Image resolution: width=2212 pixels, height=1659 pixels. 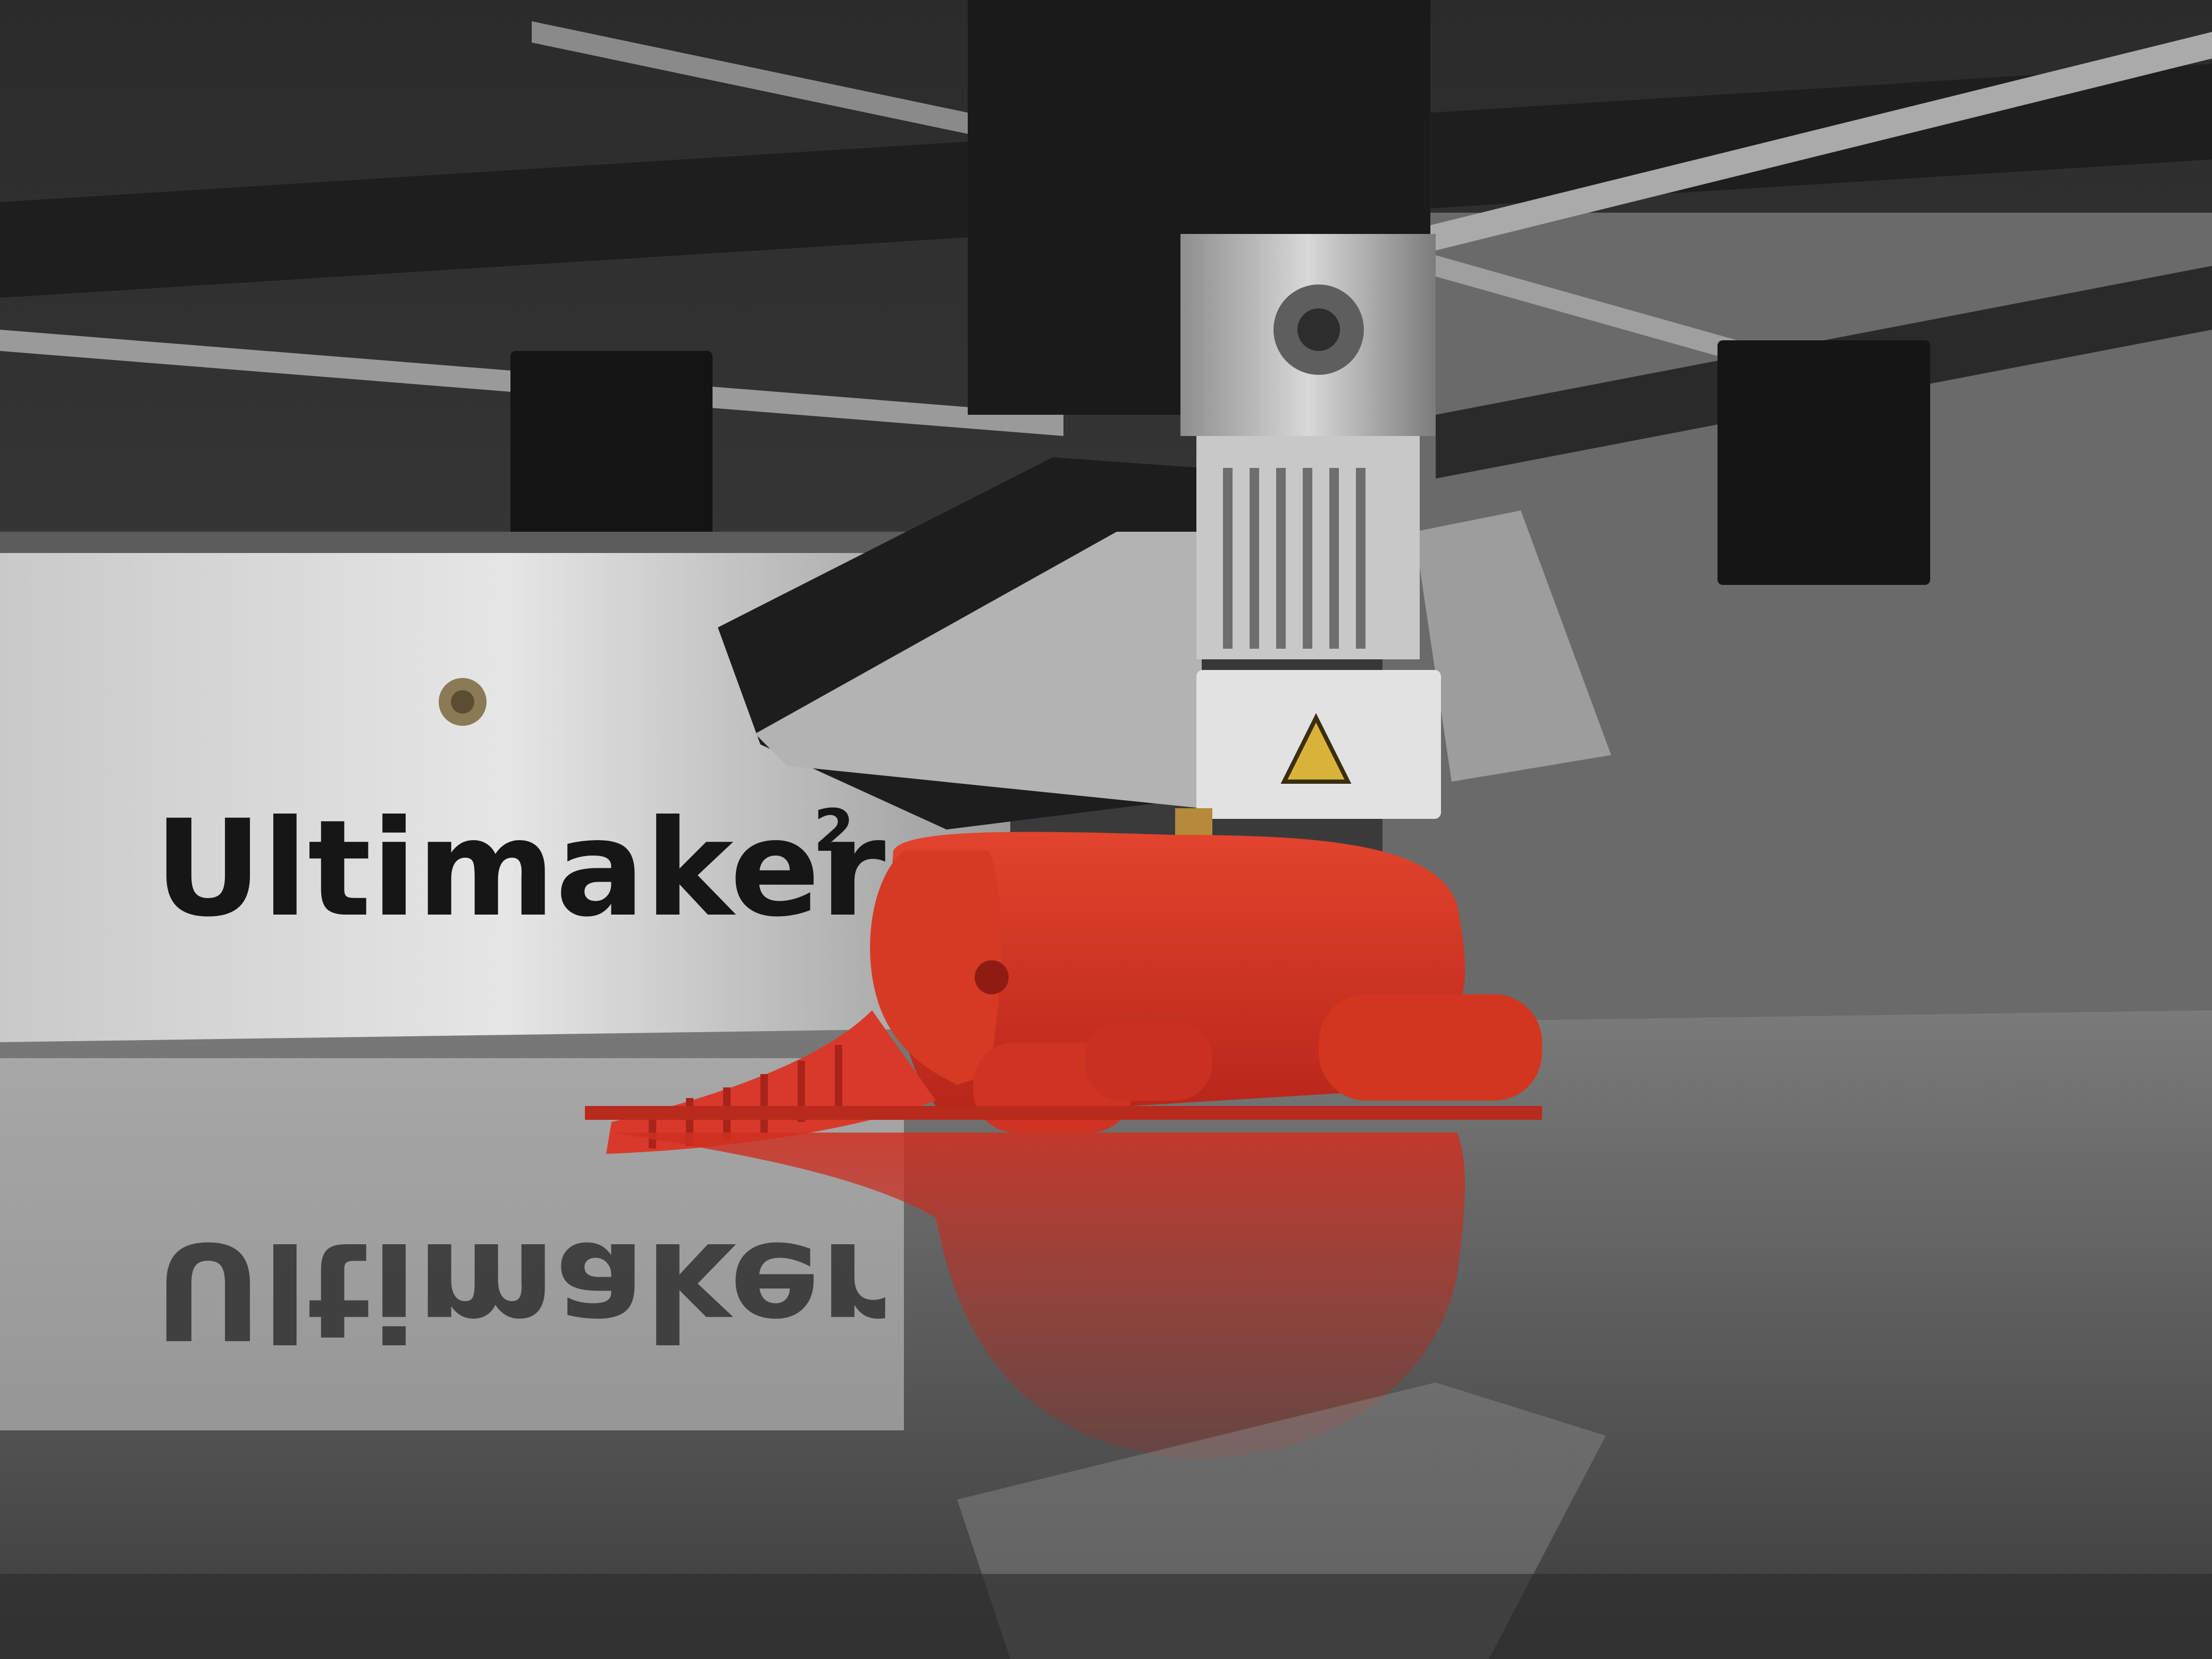 What do you see at coordinates (834, 831) in the screenshot?
I see `brand-logo-superscript: 2` at bounding box center [834, 831].